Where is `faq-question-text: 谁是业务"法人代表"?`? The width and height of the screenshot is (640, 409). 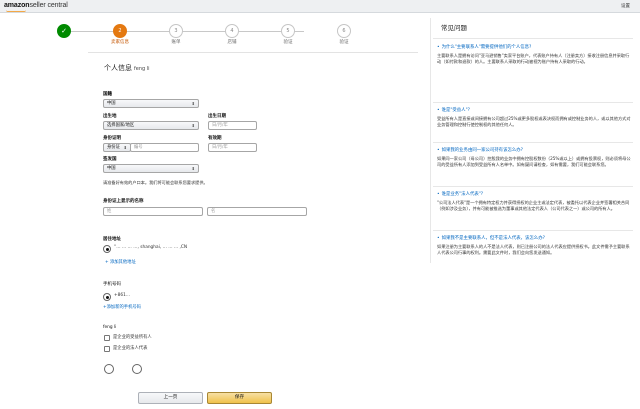
faq-question-text: 谁是业务"法人代表"? is located at coordinates (462, 194).